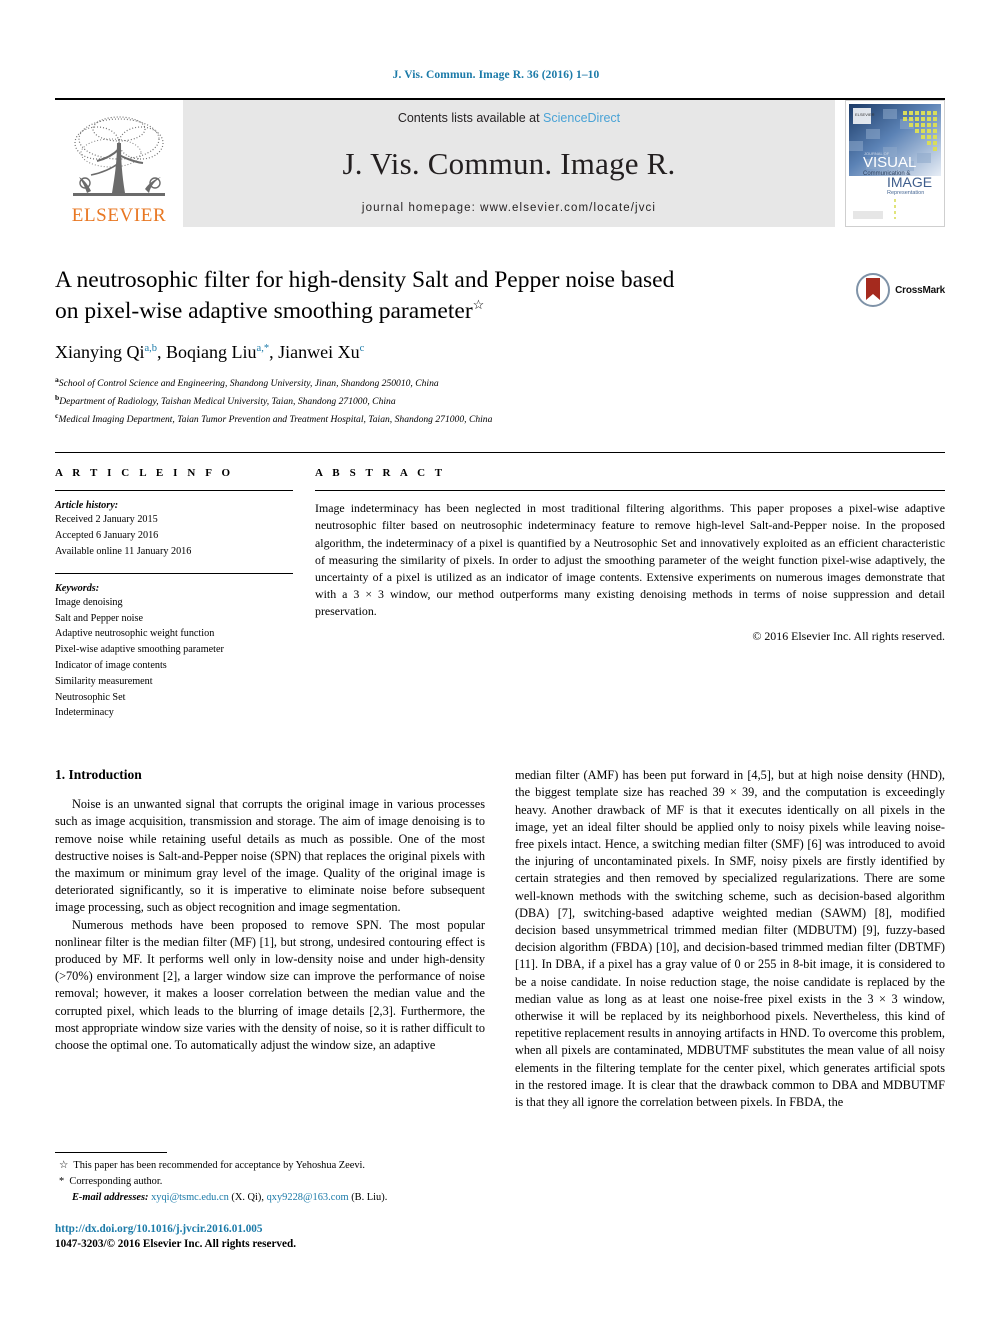  I want to click on keyword-item: Similarity measurement, so click(104, 681).